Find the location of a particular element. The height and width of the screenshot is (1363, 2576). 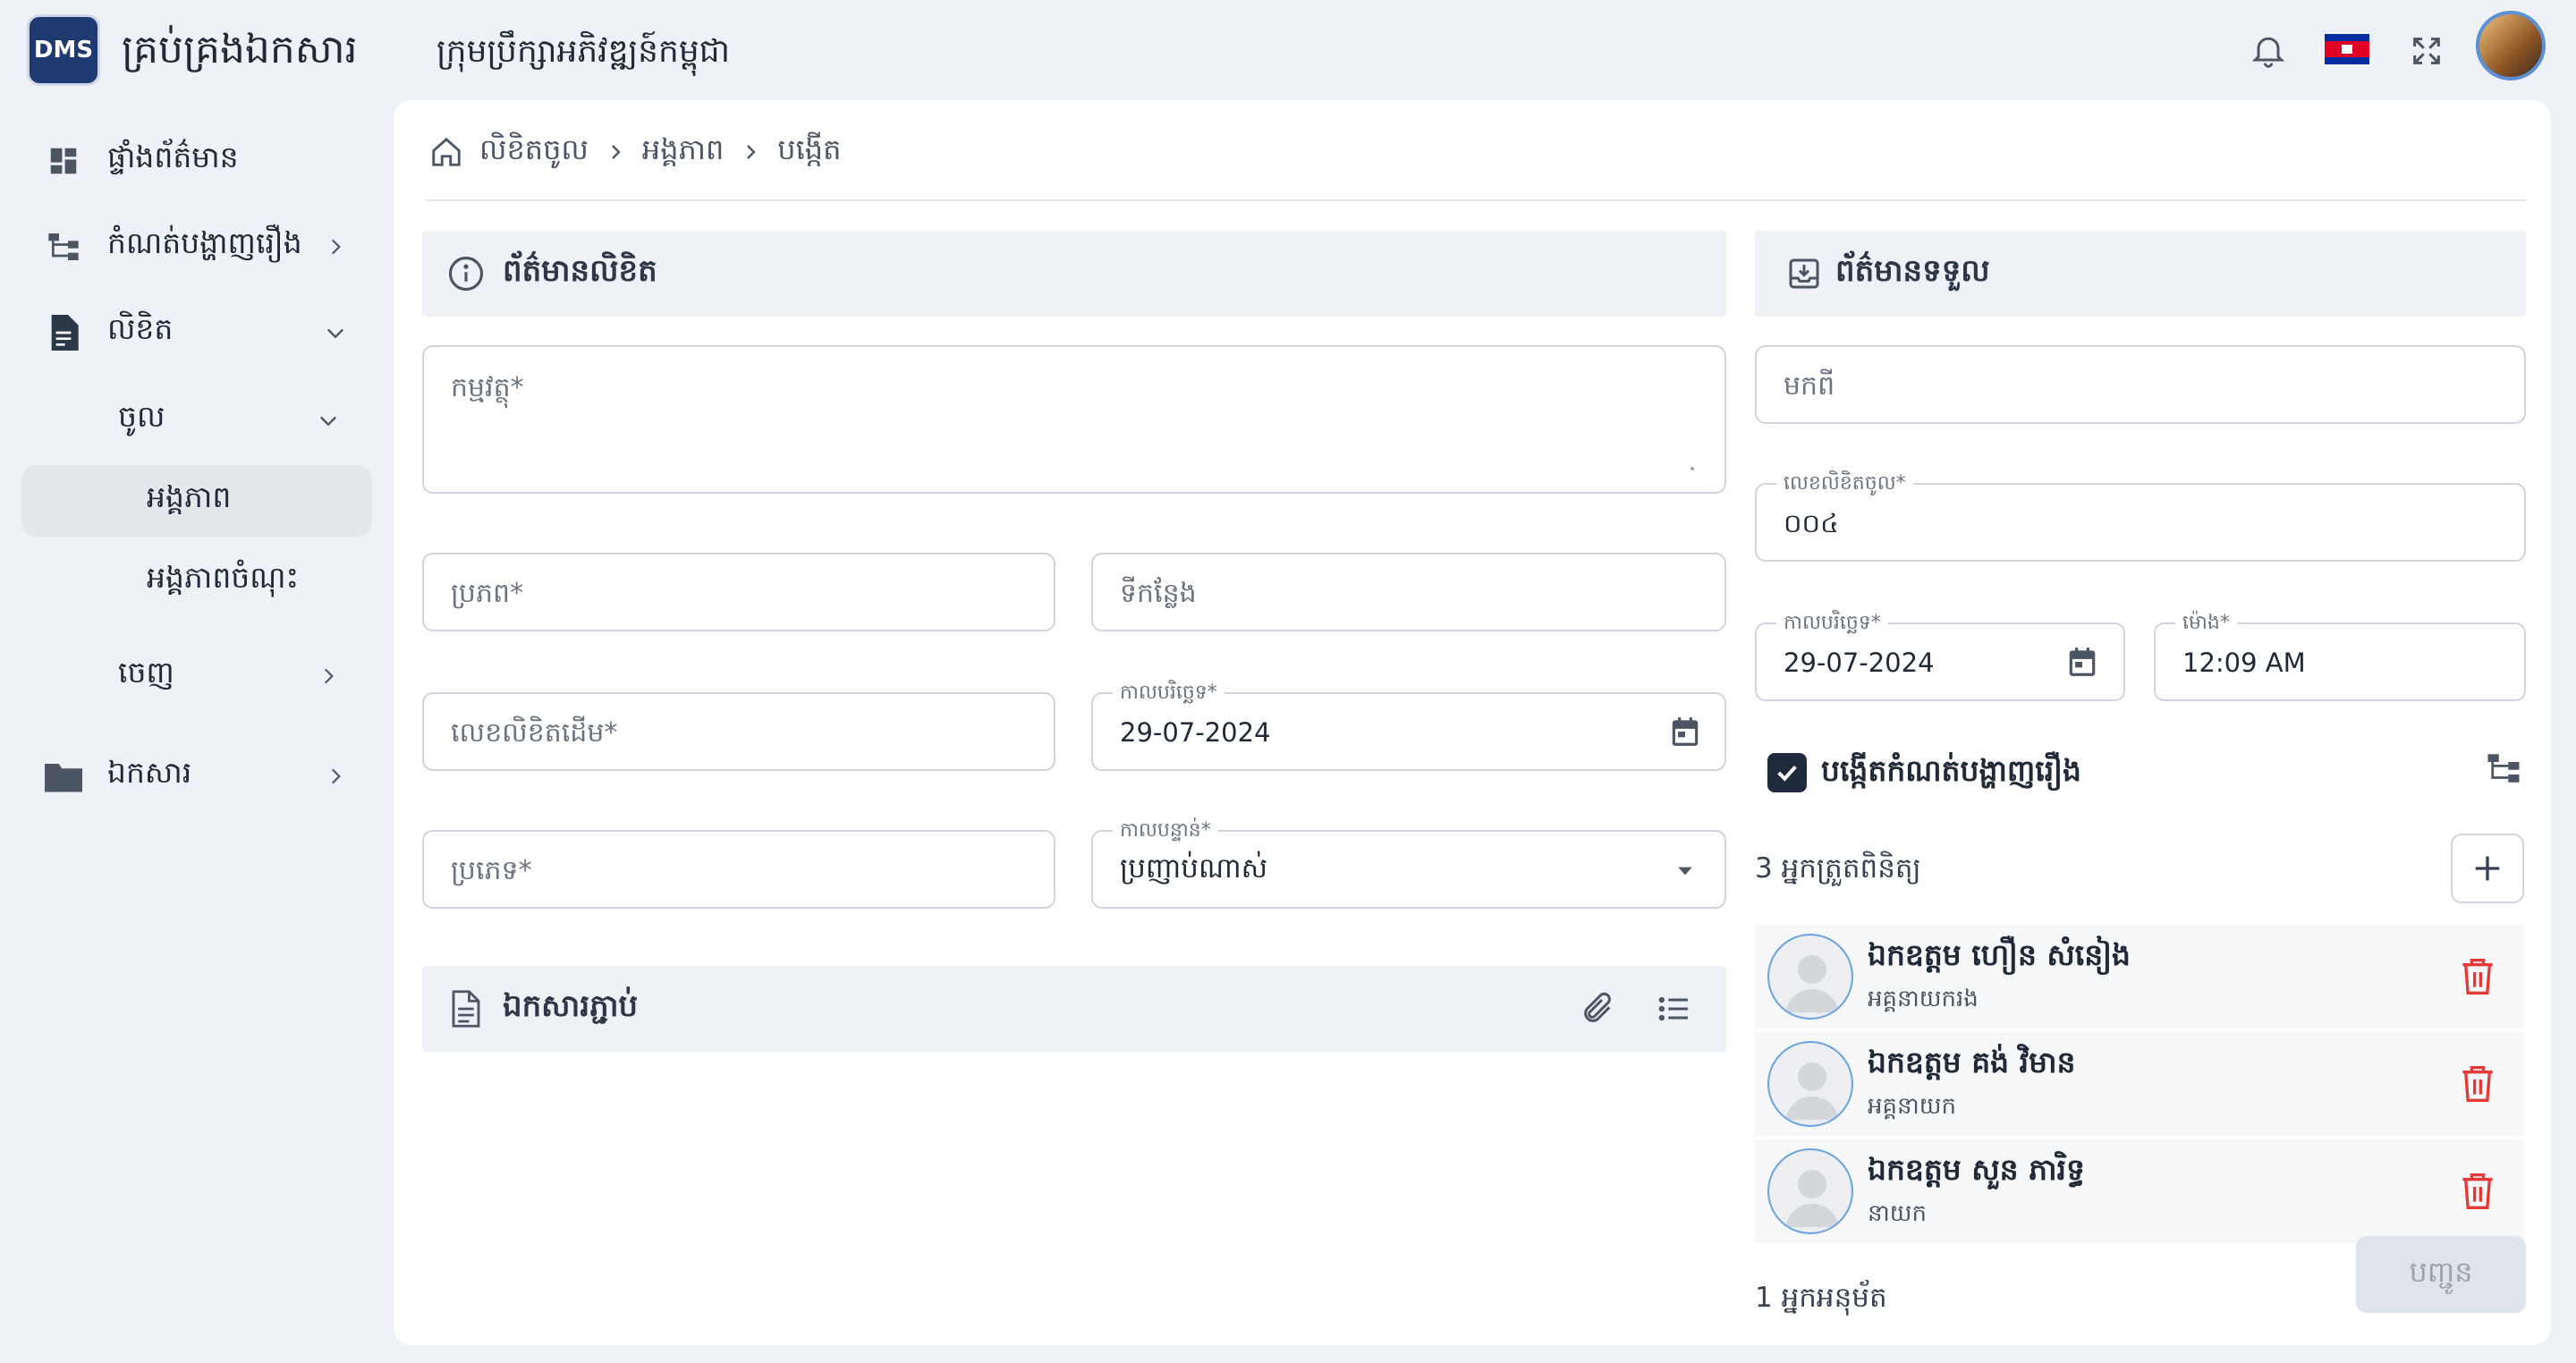

receive-time-value: 12:09 AM is located at coordinates (2244, 663).